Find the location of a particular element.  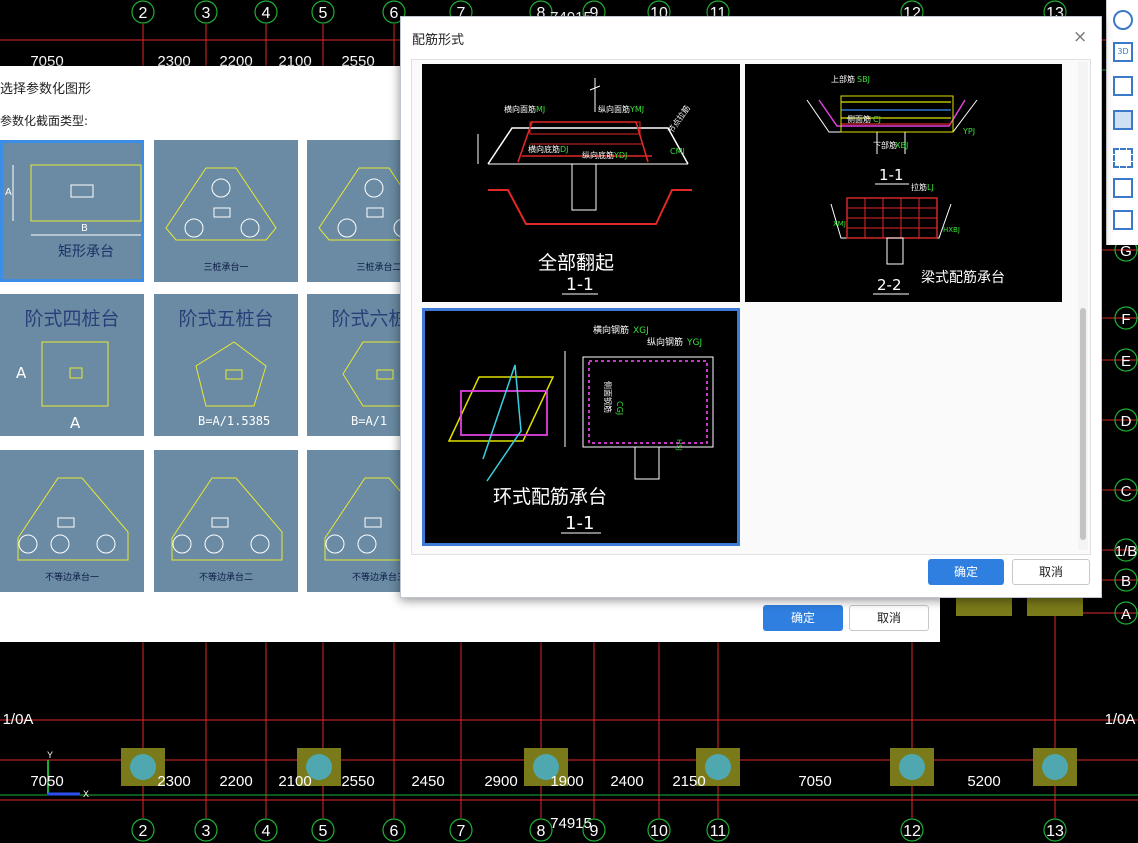

svg-text: SBJ is located at coordinates (863, 79).